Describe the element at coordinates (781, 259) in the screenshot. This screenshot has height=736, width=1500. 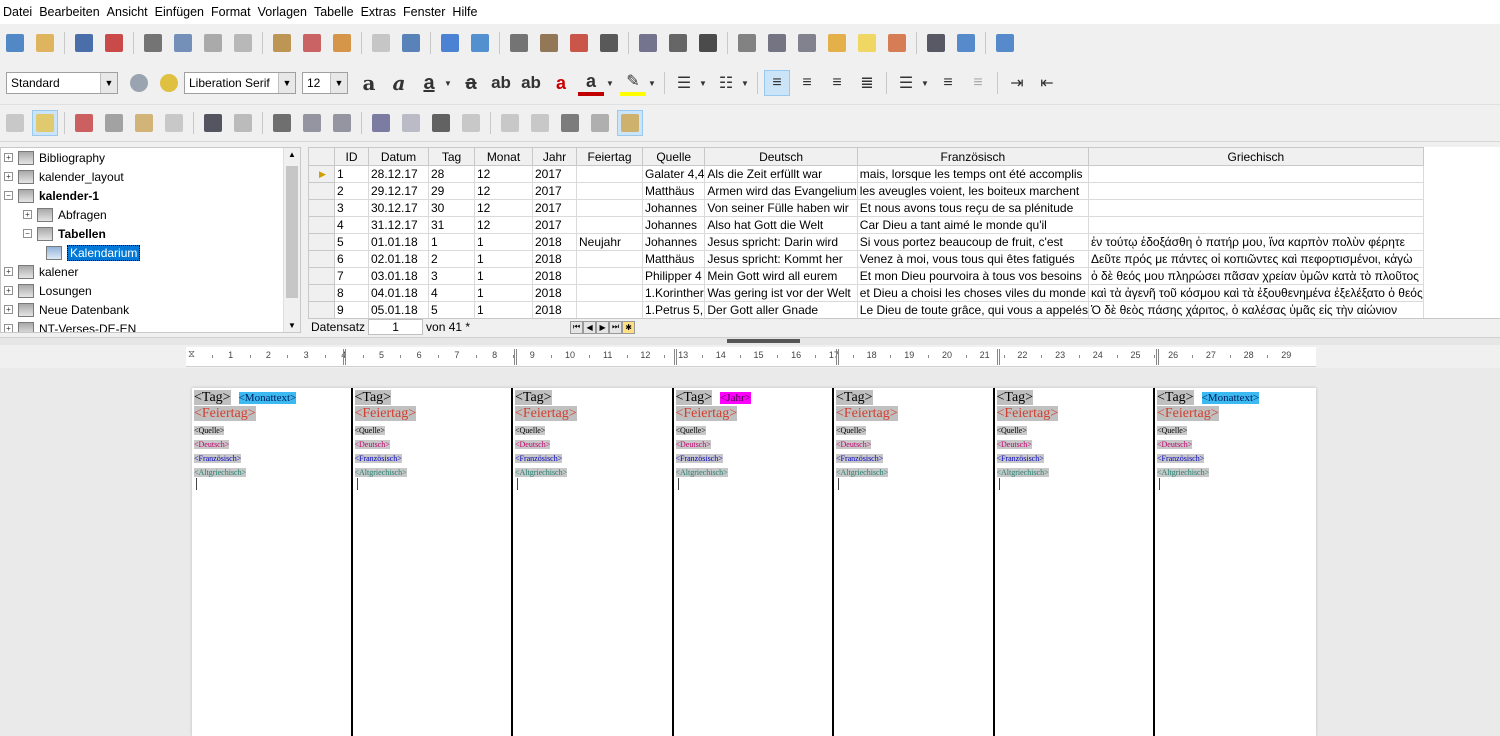
I see `table-cell: Jesus spricht: Kommt her` at that location.